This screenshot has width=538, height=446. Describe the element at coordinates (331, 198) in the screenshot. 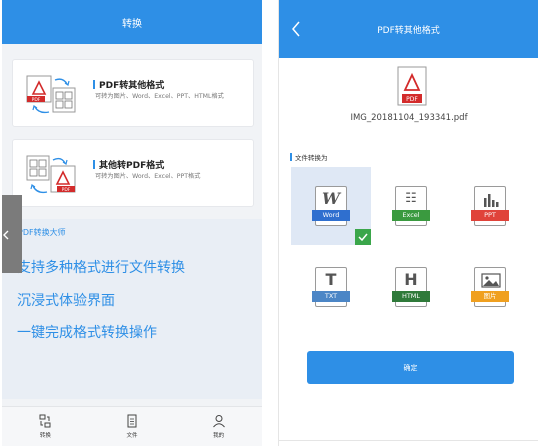

I see `word-glyph: W` at that location.